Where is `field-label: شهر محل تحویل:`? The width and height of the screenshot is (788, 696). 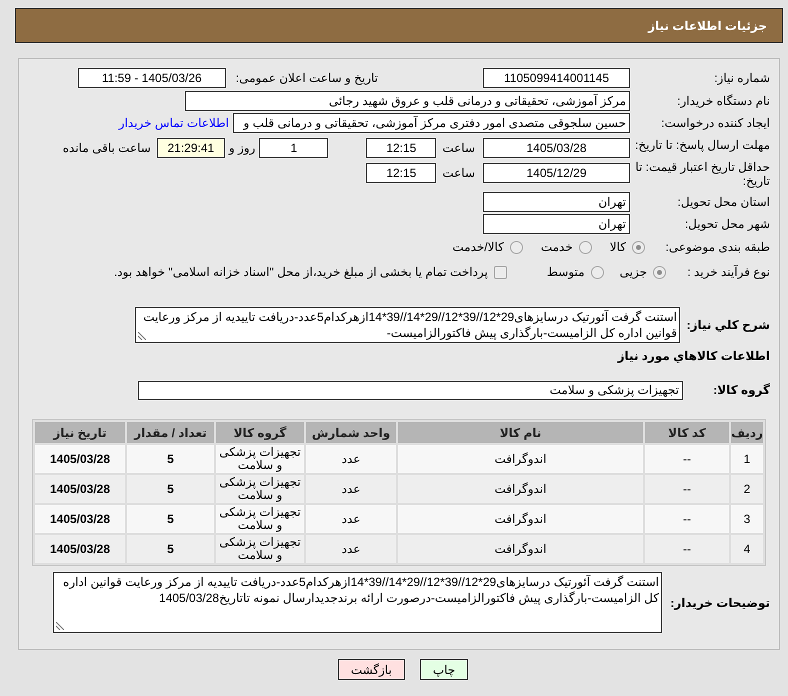 field-label: شهر محل تحویل: is located at coordinates (727, 224).